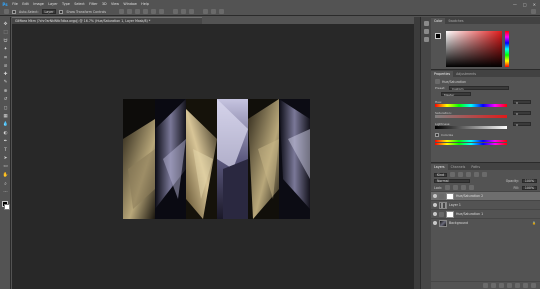 This screenshot has height=289, width=540. What do you see at coordinates (485, 285) in the screenshot?
I see `link-layers-icon` at bounding box center [485, 285].